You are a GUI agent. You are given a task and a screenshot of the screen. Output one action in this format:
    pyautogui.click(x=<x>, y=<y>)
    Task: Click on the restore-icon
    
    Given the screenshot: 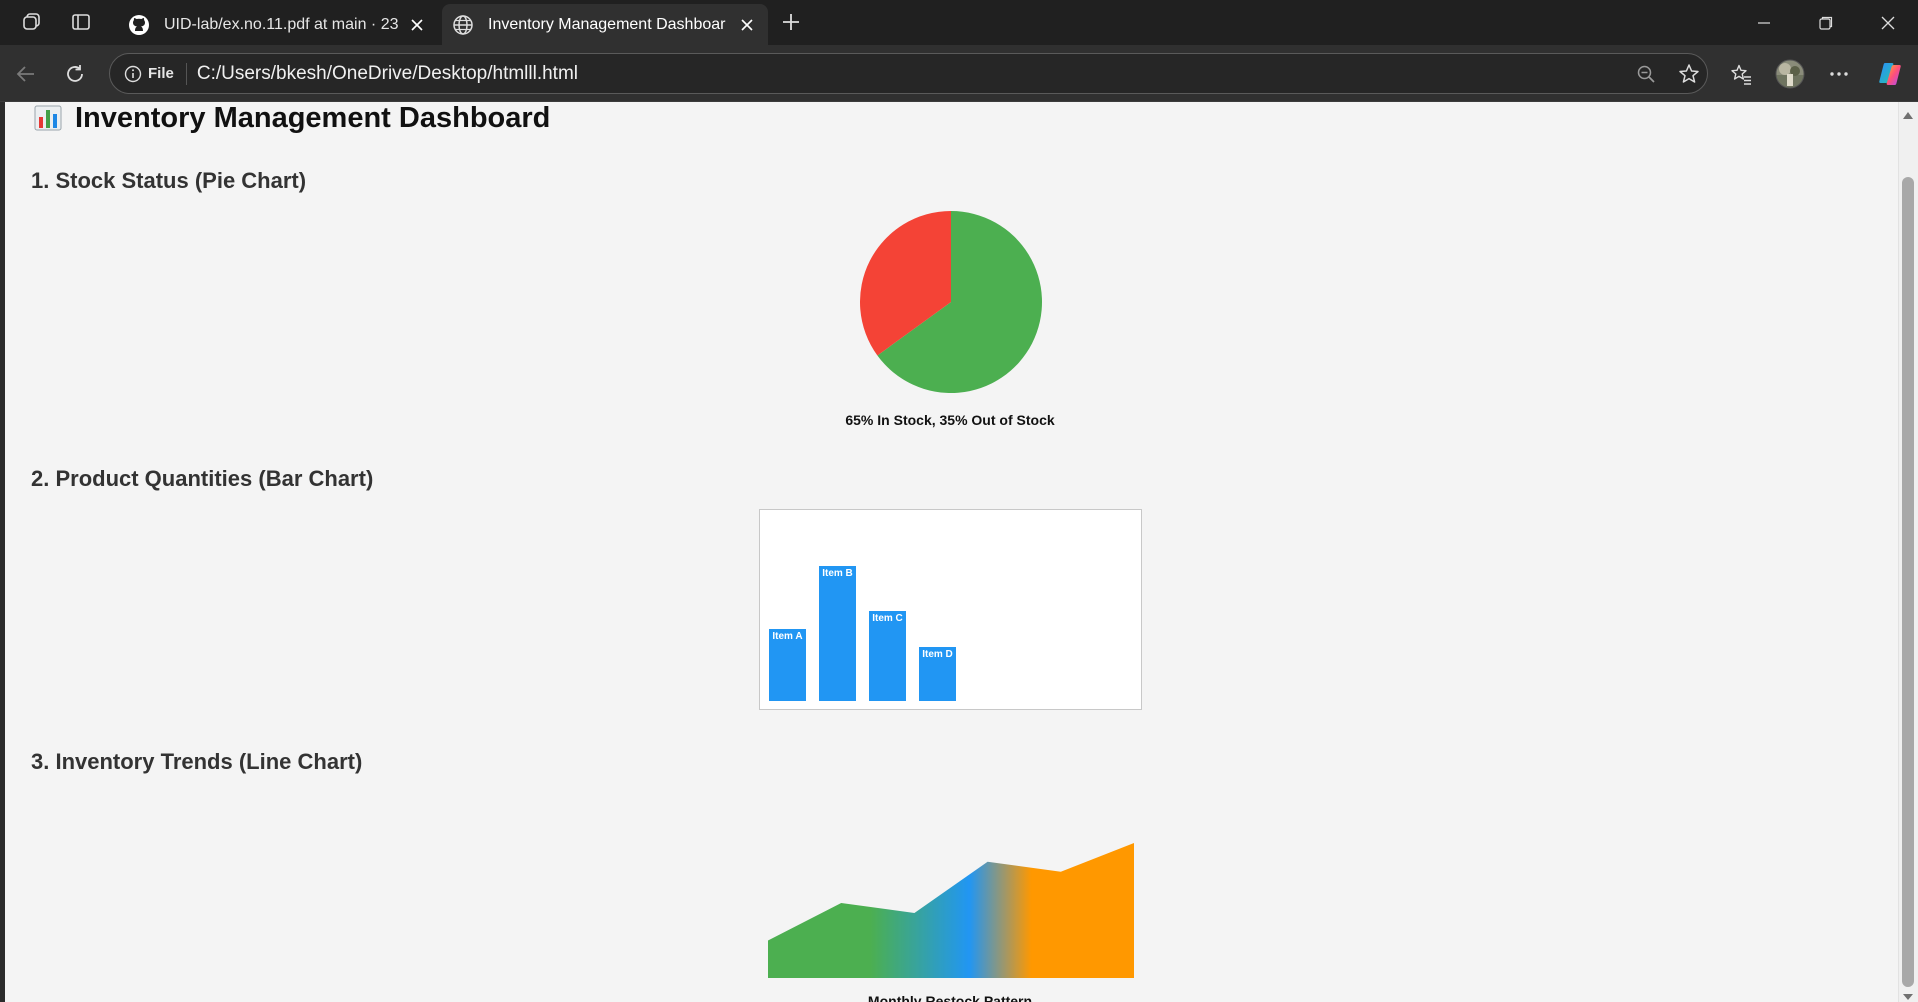 What is the action you would take?
    pyautogui.click(x=1826, y=23)
    